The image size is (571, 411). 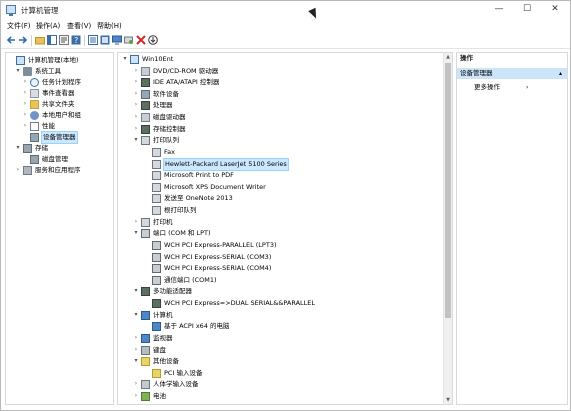 I want to click on device-tree-label: 存储控制器, so click(x=169, y=128).